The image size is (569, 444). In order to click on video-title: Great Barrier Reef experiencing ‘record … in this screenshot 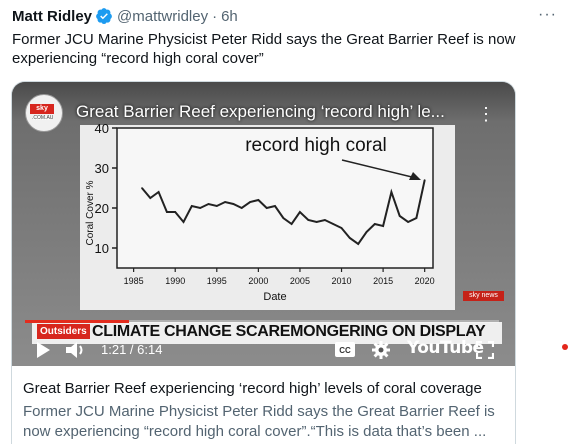, I will do `click(260, 112)`.